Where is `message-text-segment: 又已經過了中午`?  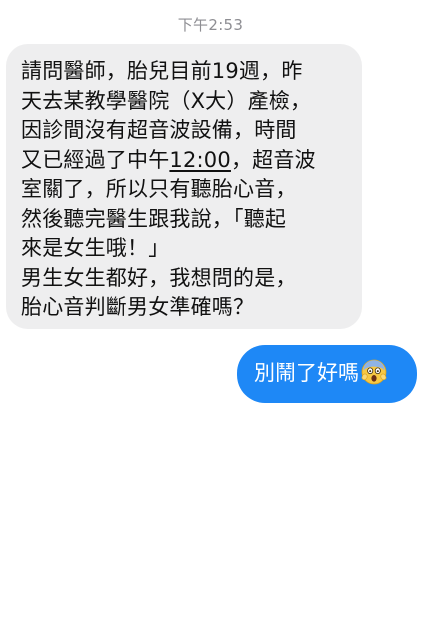 message-text-segment: 又已經過了中午 is located at coordinates (95, 159).